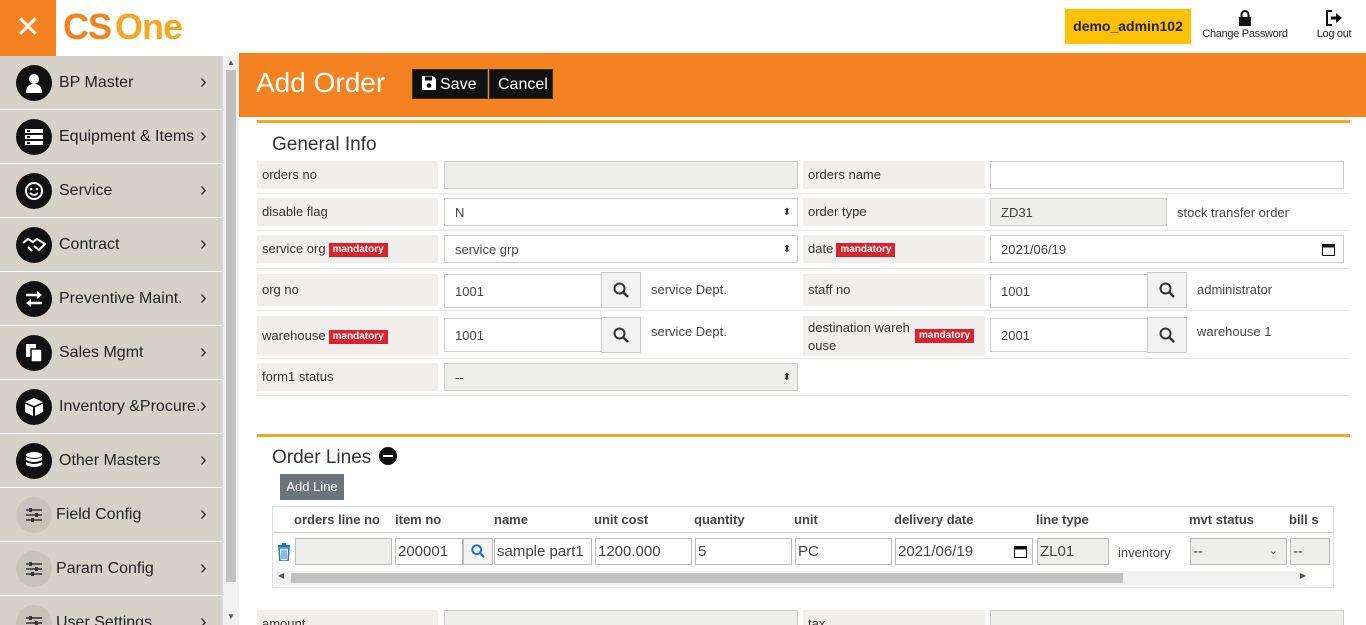  I want to click on disable-flag-select: N ⬍, so click(621, 212).